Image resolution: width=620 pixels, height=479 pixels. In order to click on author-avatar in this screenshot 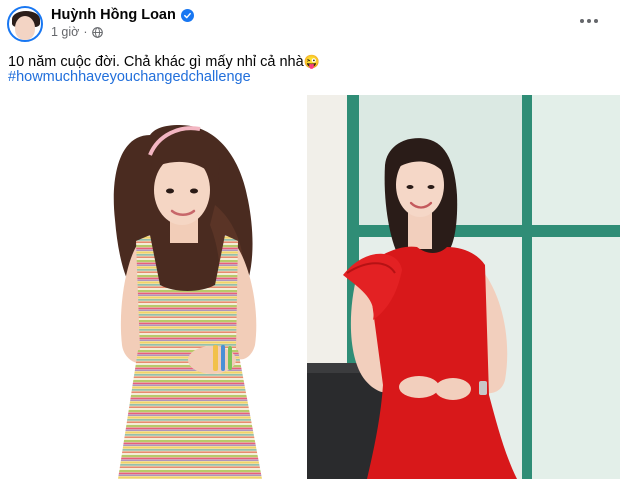, I will do `click(25, 24)`.